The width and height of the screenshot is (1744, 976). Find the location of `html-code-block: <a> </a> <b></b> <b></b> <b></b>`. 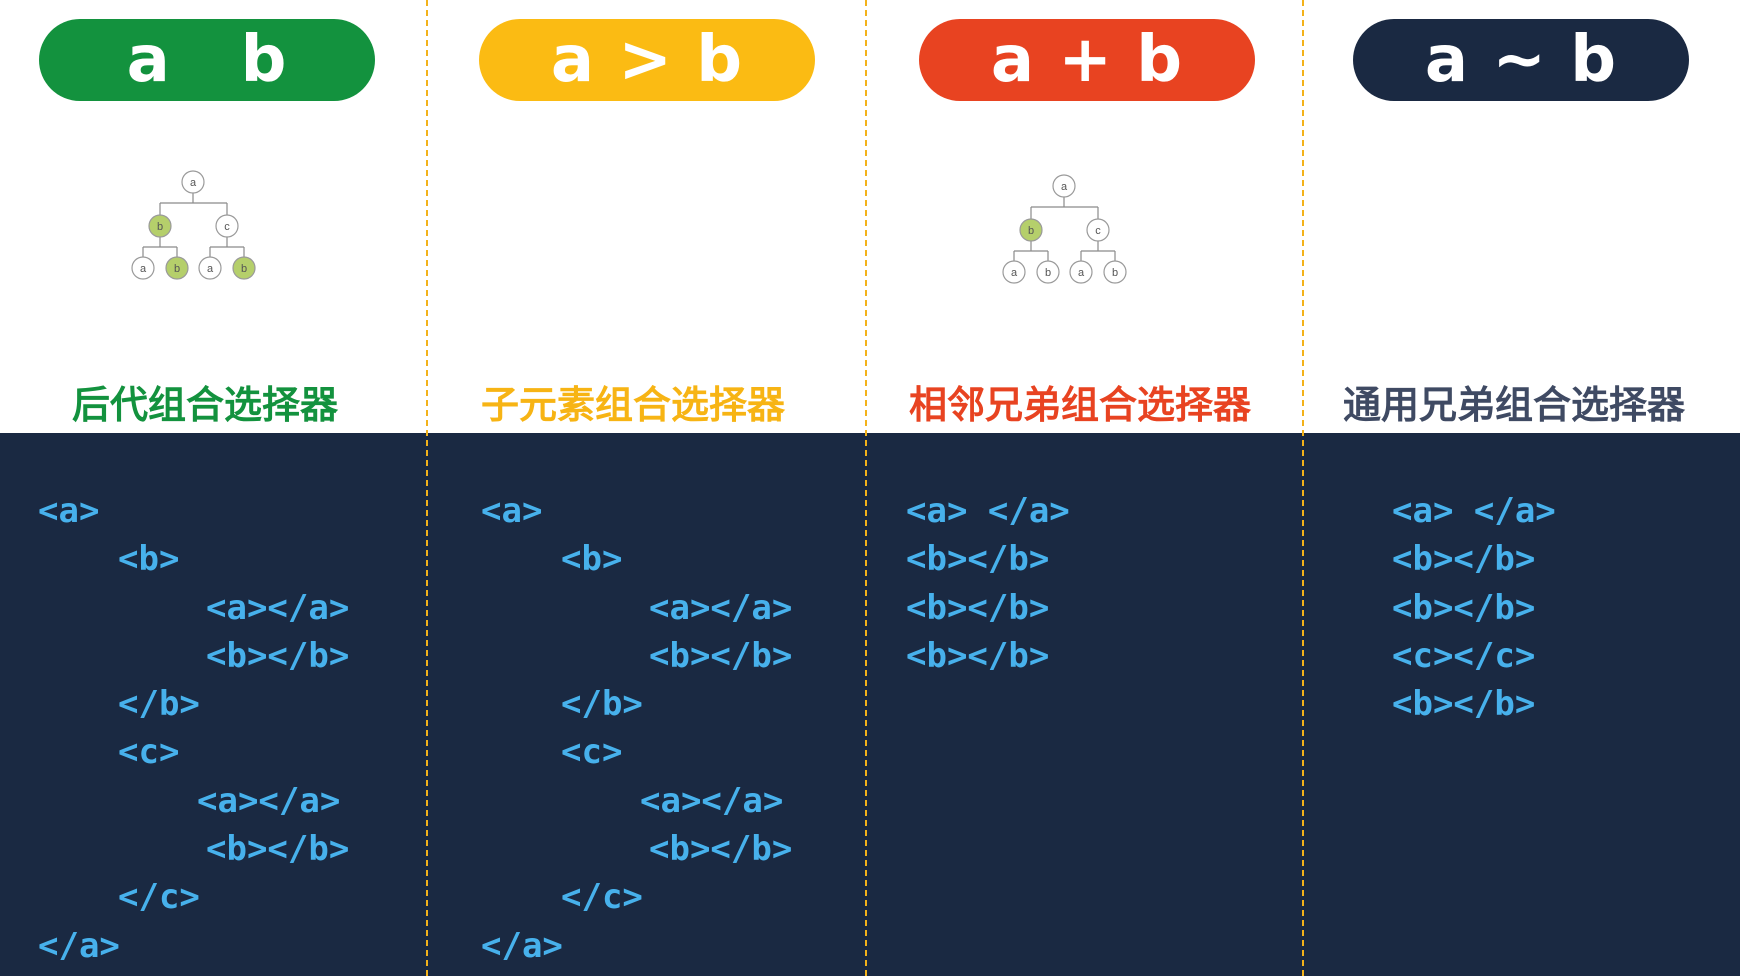

html-code-block: <a> </a> <b></b> <b></b> <b></b> is located at coordinates (988, 583).